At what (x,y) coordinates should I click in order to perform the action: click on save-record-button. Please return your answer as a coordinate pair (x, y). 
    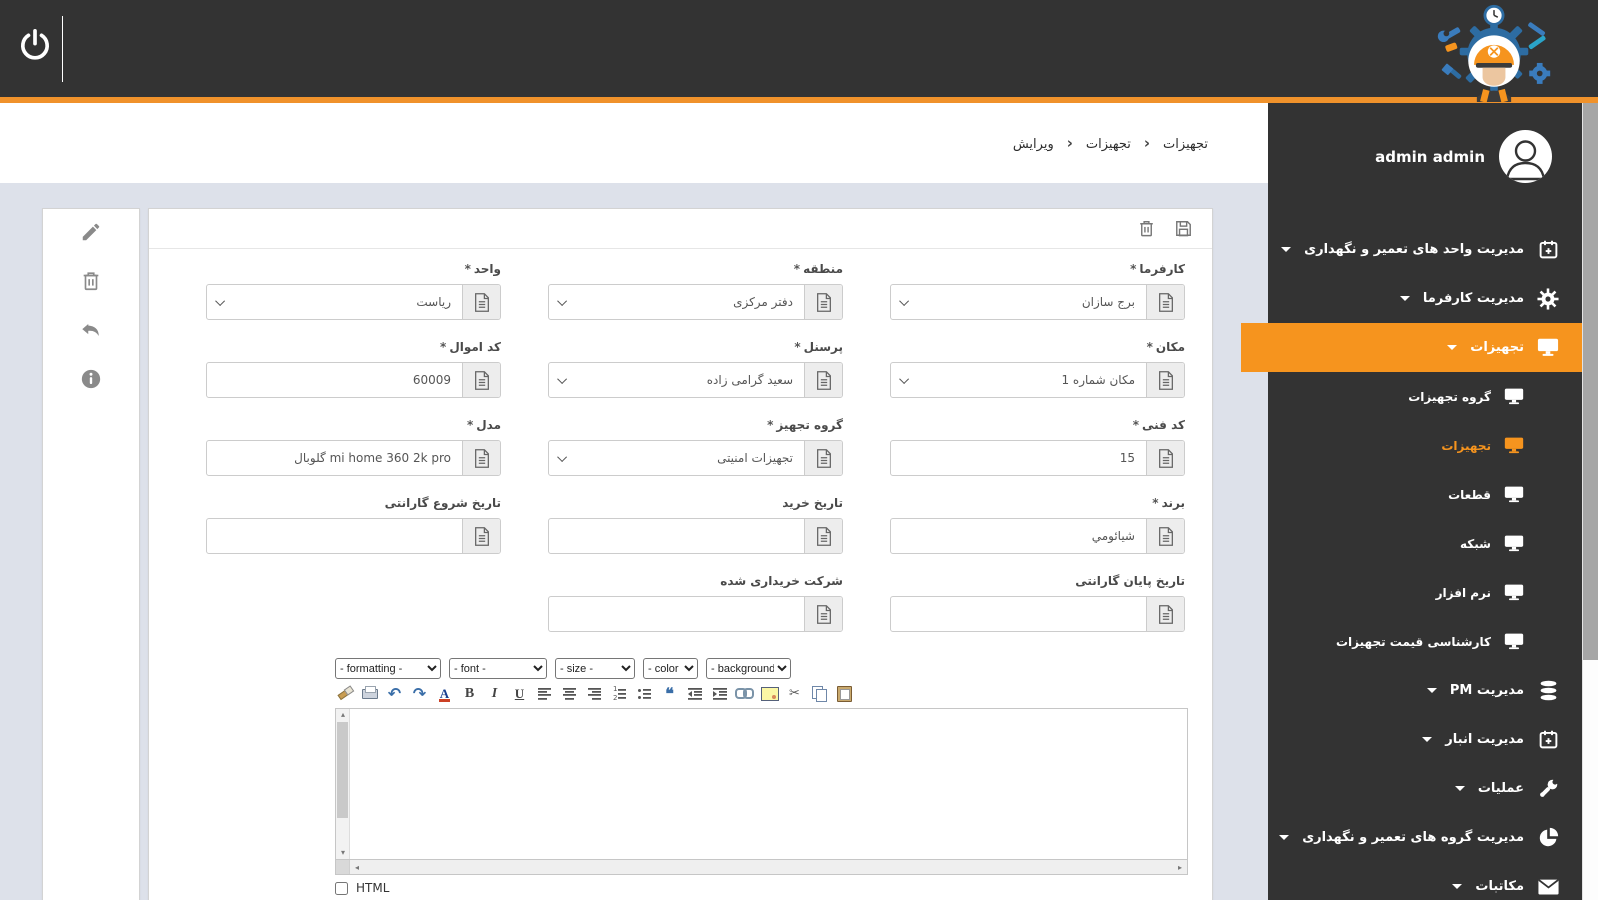
    Looking at the image, I should click on (1184, 229).